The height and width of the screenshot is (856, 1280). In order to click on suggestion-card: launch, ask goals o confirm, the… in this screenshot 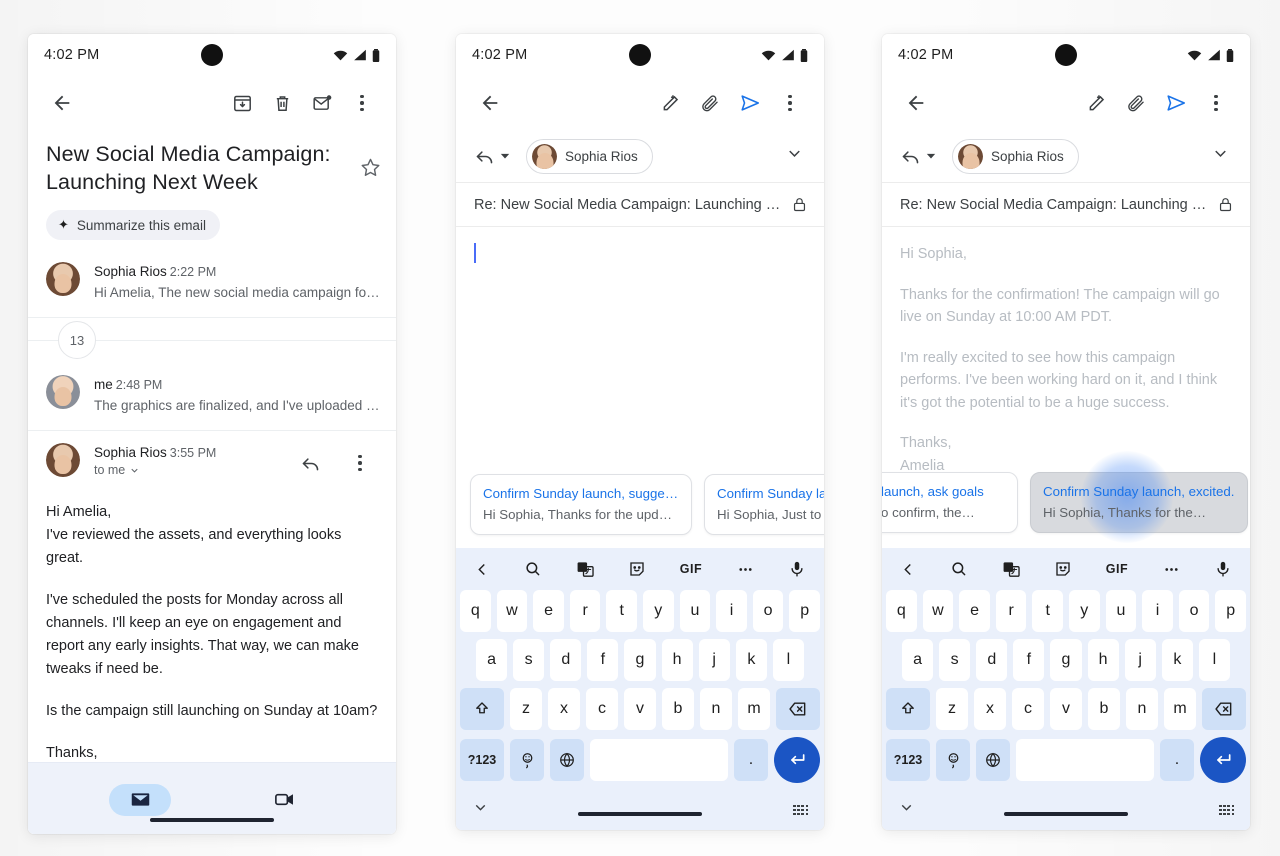, I will do `click(950, 502)`.